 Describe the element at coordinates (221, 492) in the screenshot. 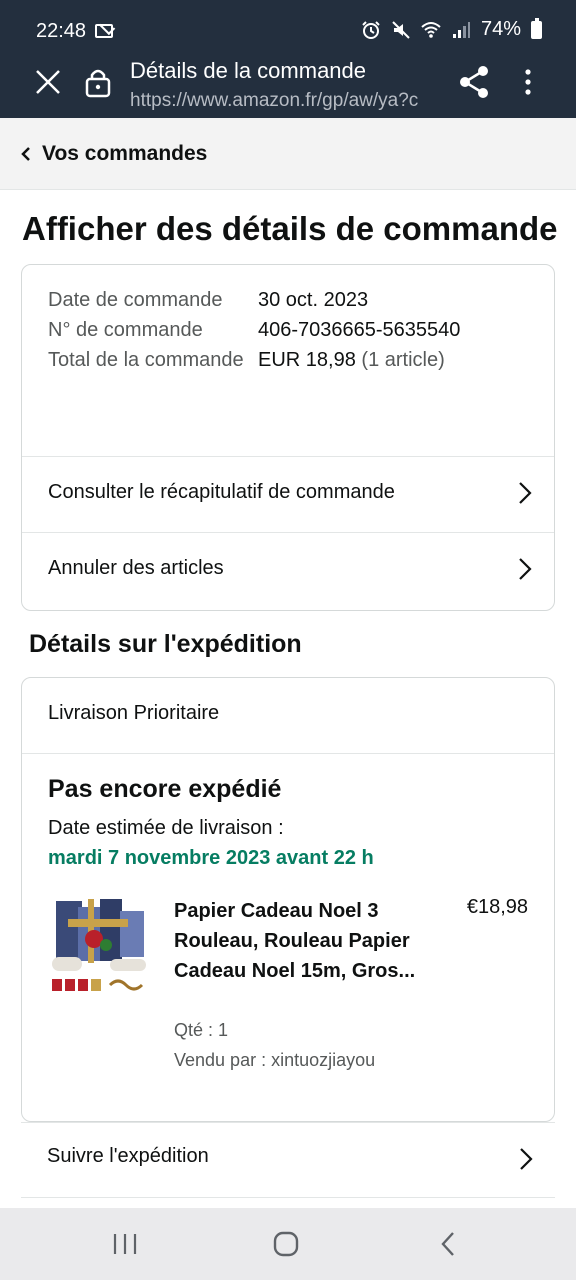

I see `order-summary-link-label: Consulter le récapitulatif de commande` at that location.